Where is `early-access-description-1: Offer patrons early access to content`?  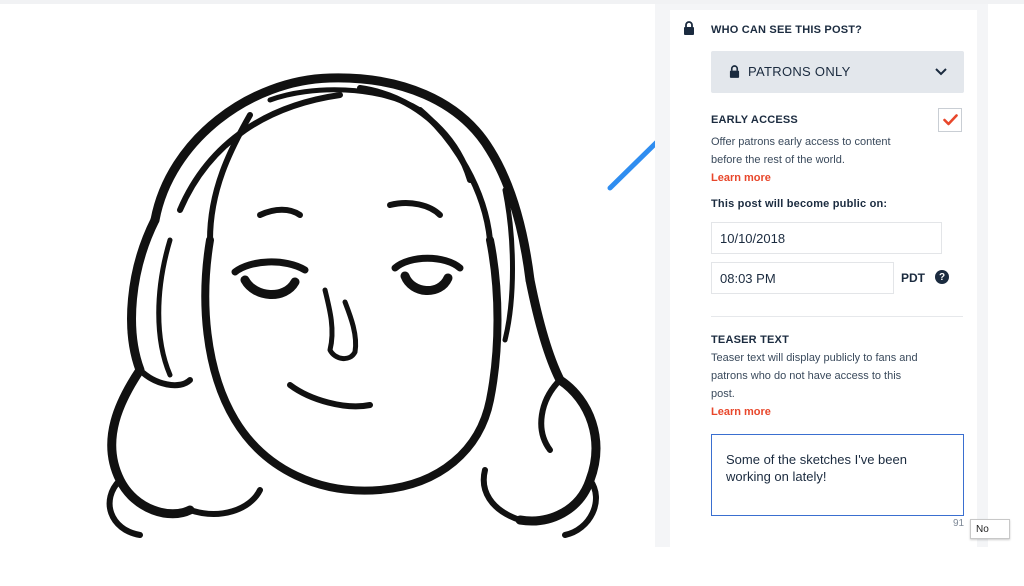 early-access-description-1: Offer patrons early access to content is located at coordinates (801, 142).